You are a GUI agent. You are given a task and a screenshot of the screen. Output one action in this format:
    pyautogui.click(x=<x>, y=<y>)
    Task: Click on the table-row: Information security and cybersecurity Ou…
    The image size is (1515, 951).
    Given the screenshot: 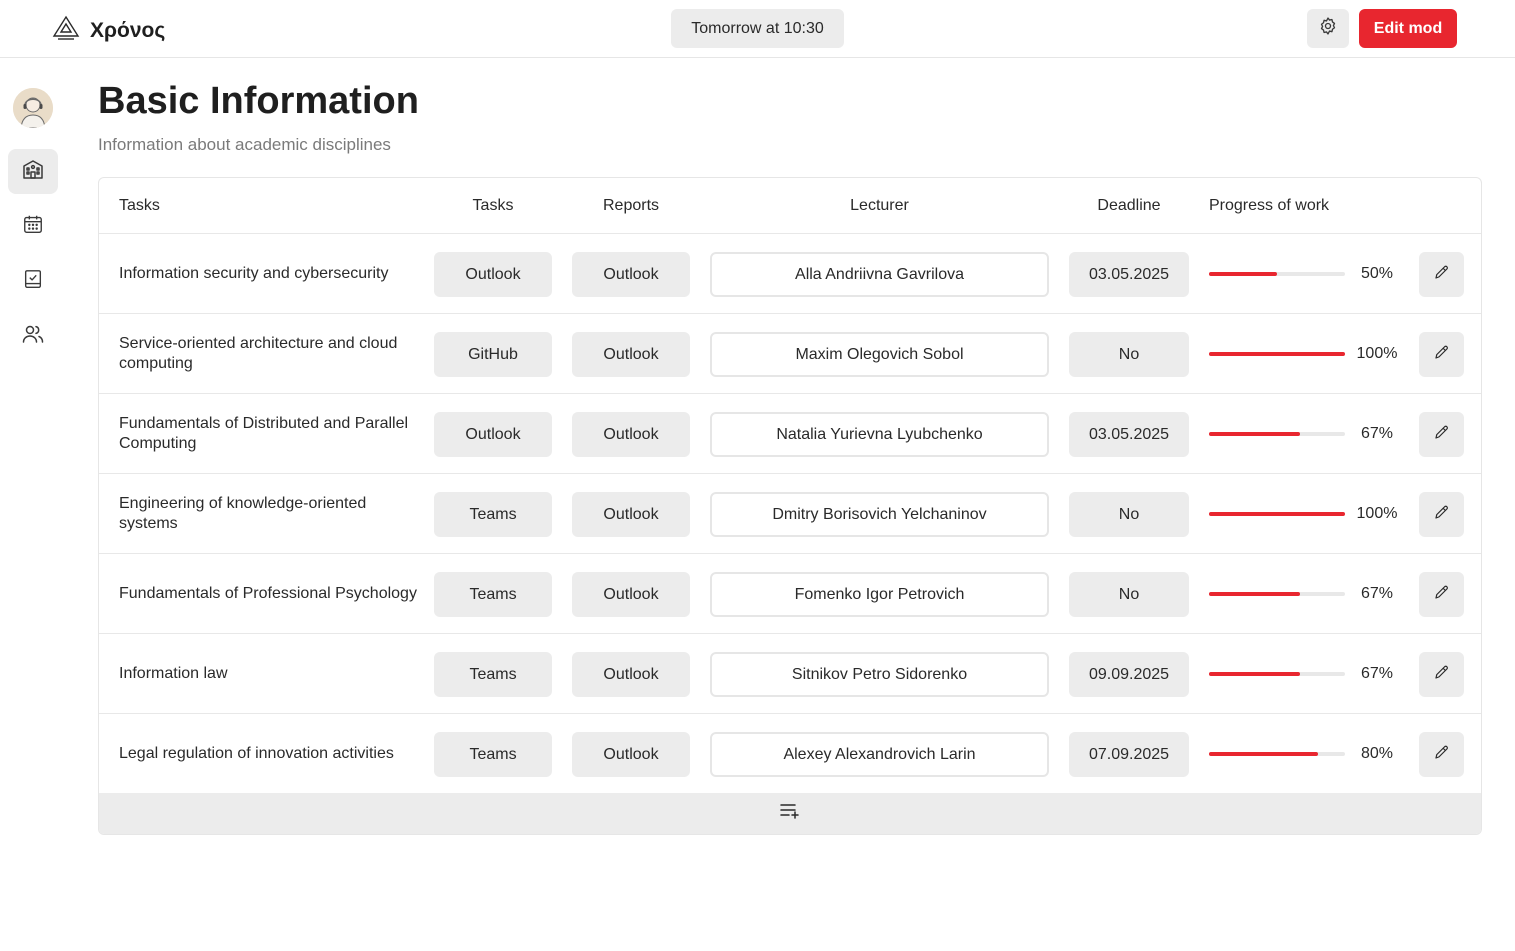 What is the action you would take?
    pyautogui.click(x=790, y=274)
    